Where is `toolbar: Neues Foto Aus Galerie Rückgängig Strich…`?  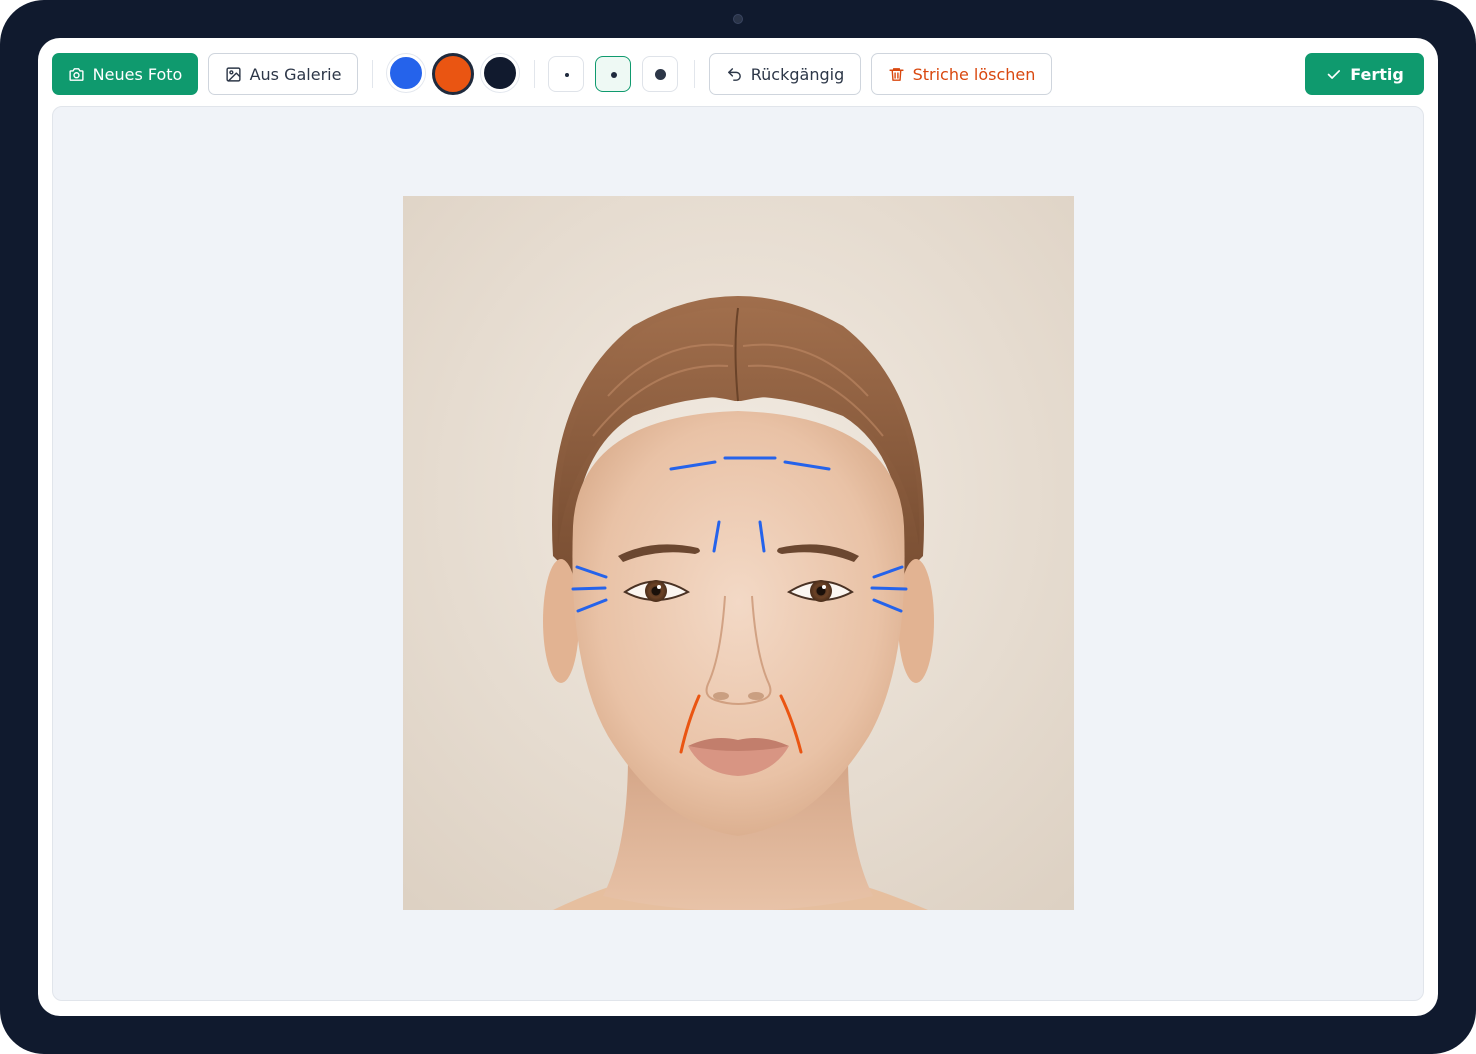 toolbar: Neues Foto Aus Galerie Rückgängig Strich… is located at coordinates (738, 73).